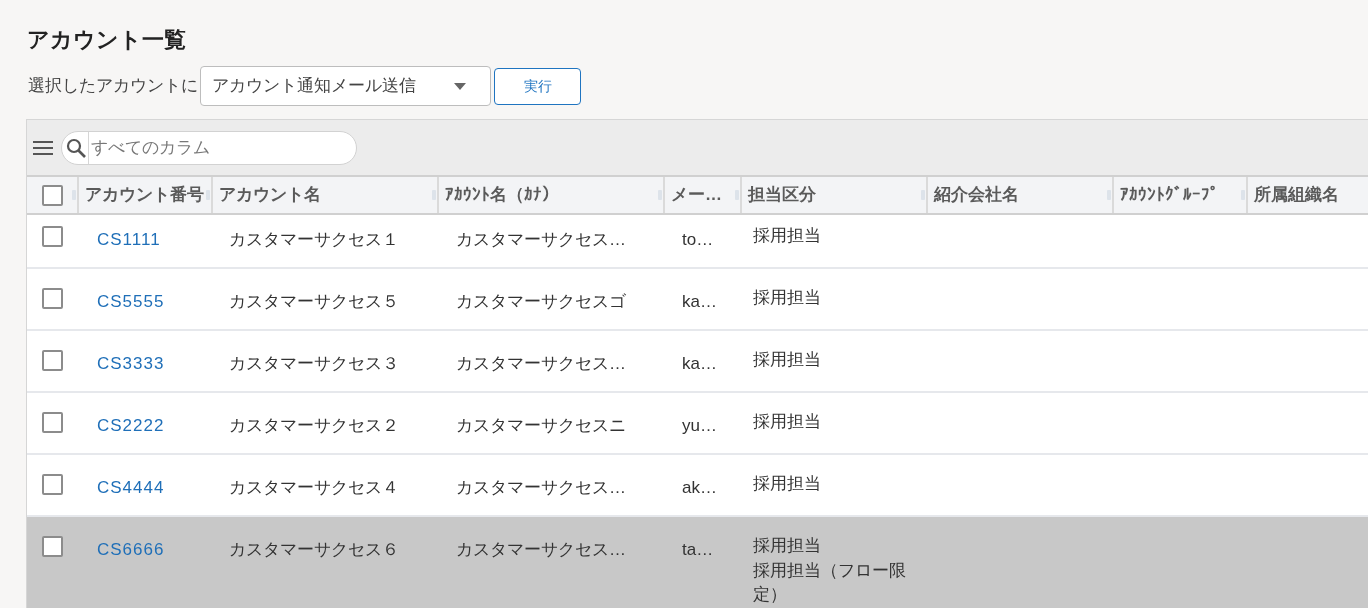  Describe the element at coordinates (1169, 195) in the screenshot. I see `column-header: ｱｶｳﾝﾄｸﾞﾙｰﾌﾟ` at that location.